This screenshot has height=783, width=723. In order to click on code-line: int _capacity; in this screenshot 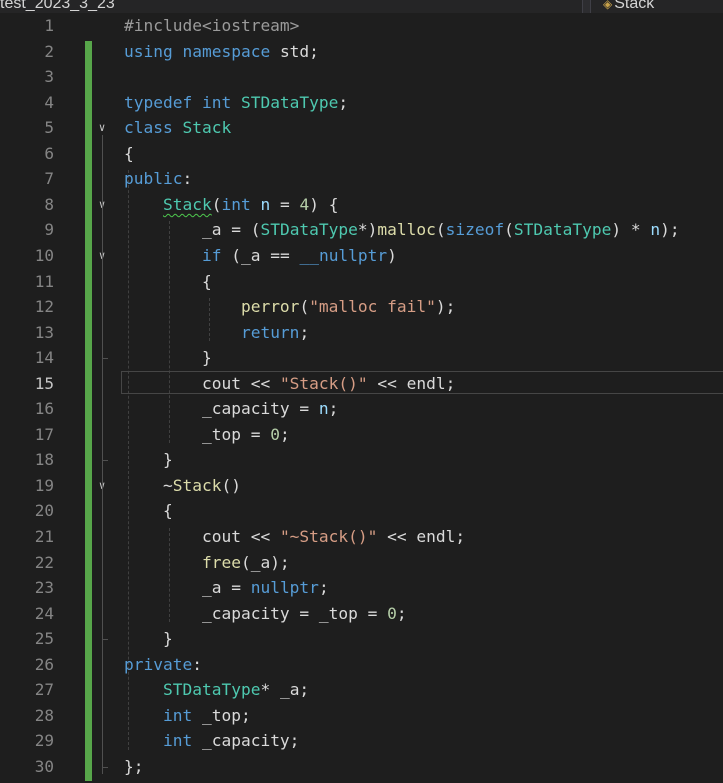, I will do `click(211, 741)`.